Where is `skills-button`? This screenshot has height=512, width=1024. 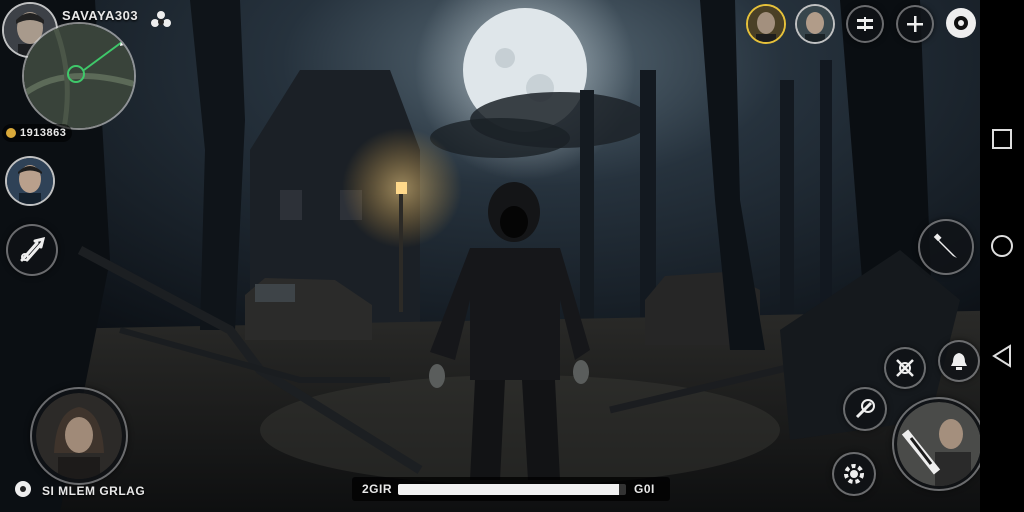
skills-button is located at coordinates (854, 474).